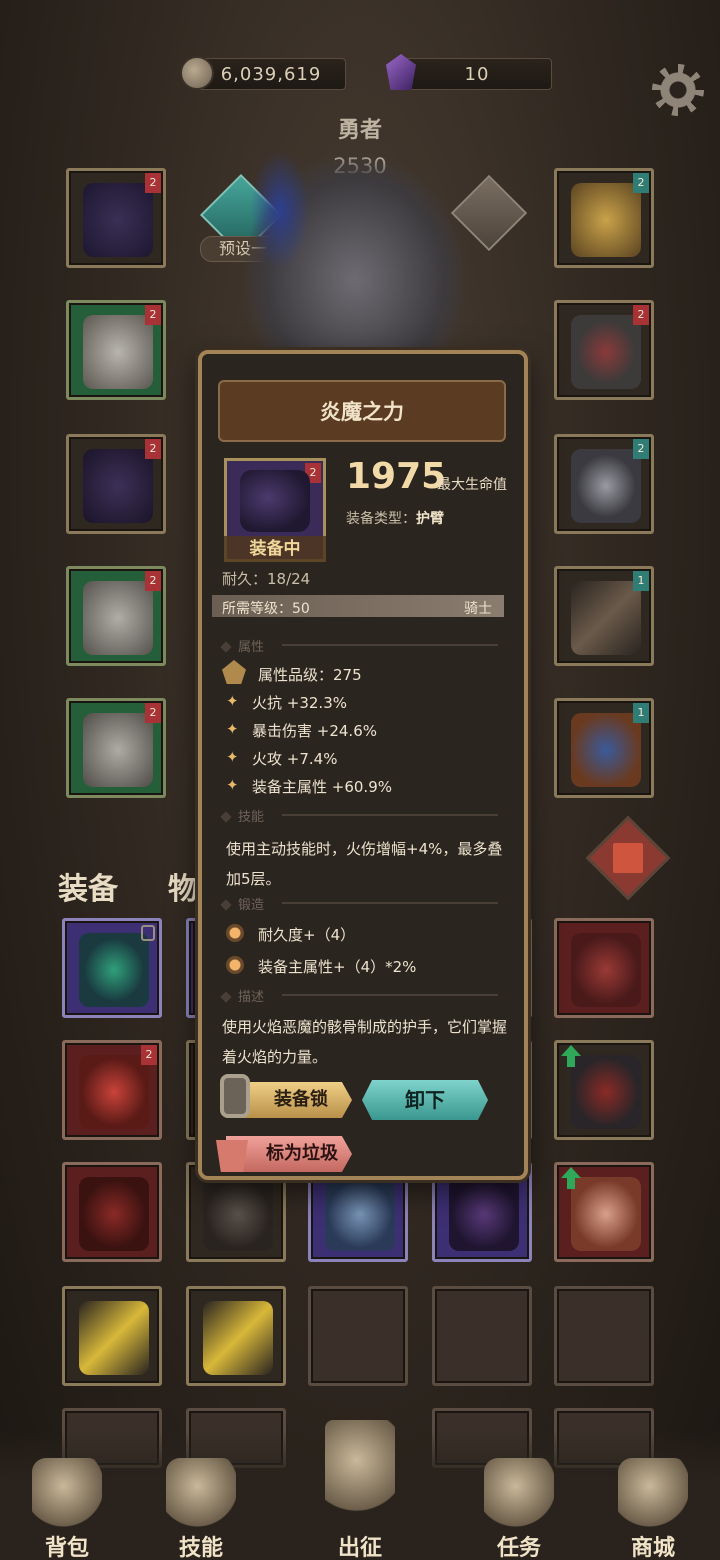 The width and height of the screenshot is (720, 1560). I want to click on equipped-label: 装备中, so click(275, 549).